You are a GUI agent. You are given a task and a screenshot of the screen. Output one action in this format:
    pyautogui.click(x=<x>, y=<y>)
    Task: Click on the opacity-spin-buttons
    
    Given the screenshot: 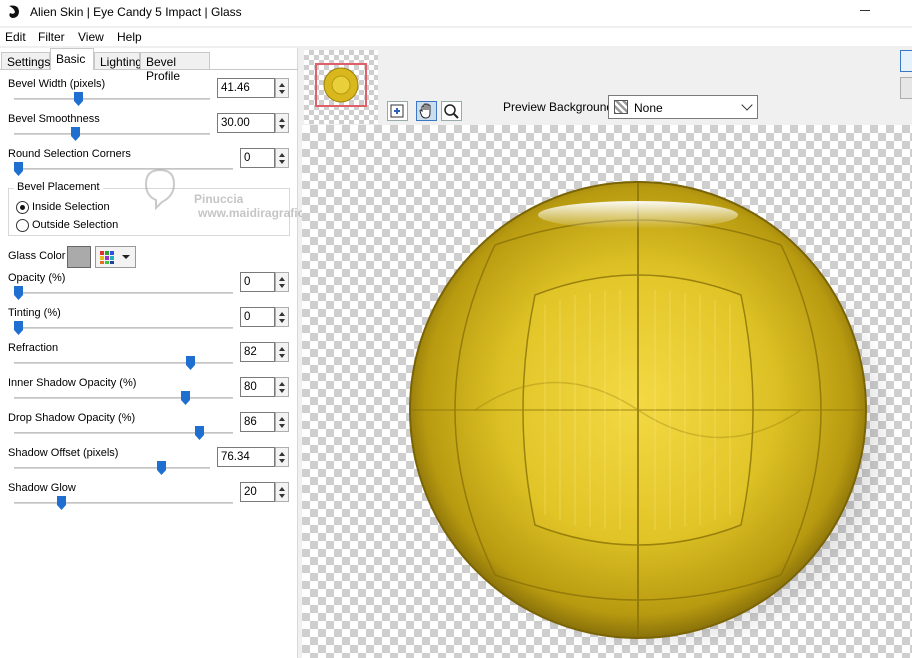 What is the action you would take?
    pyautogui.click(x=282, y=282)
    